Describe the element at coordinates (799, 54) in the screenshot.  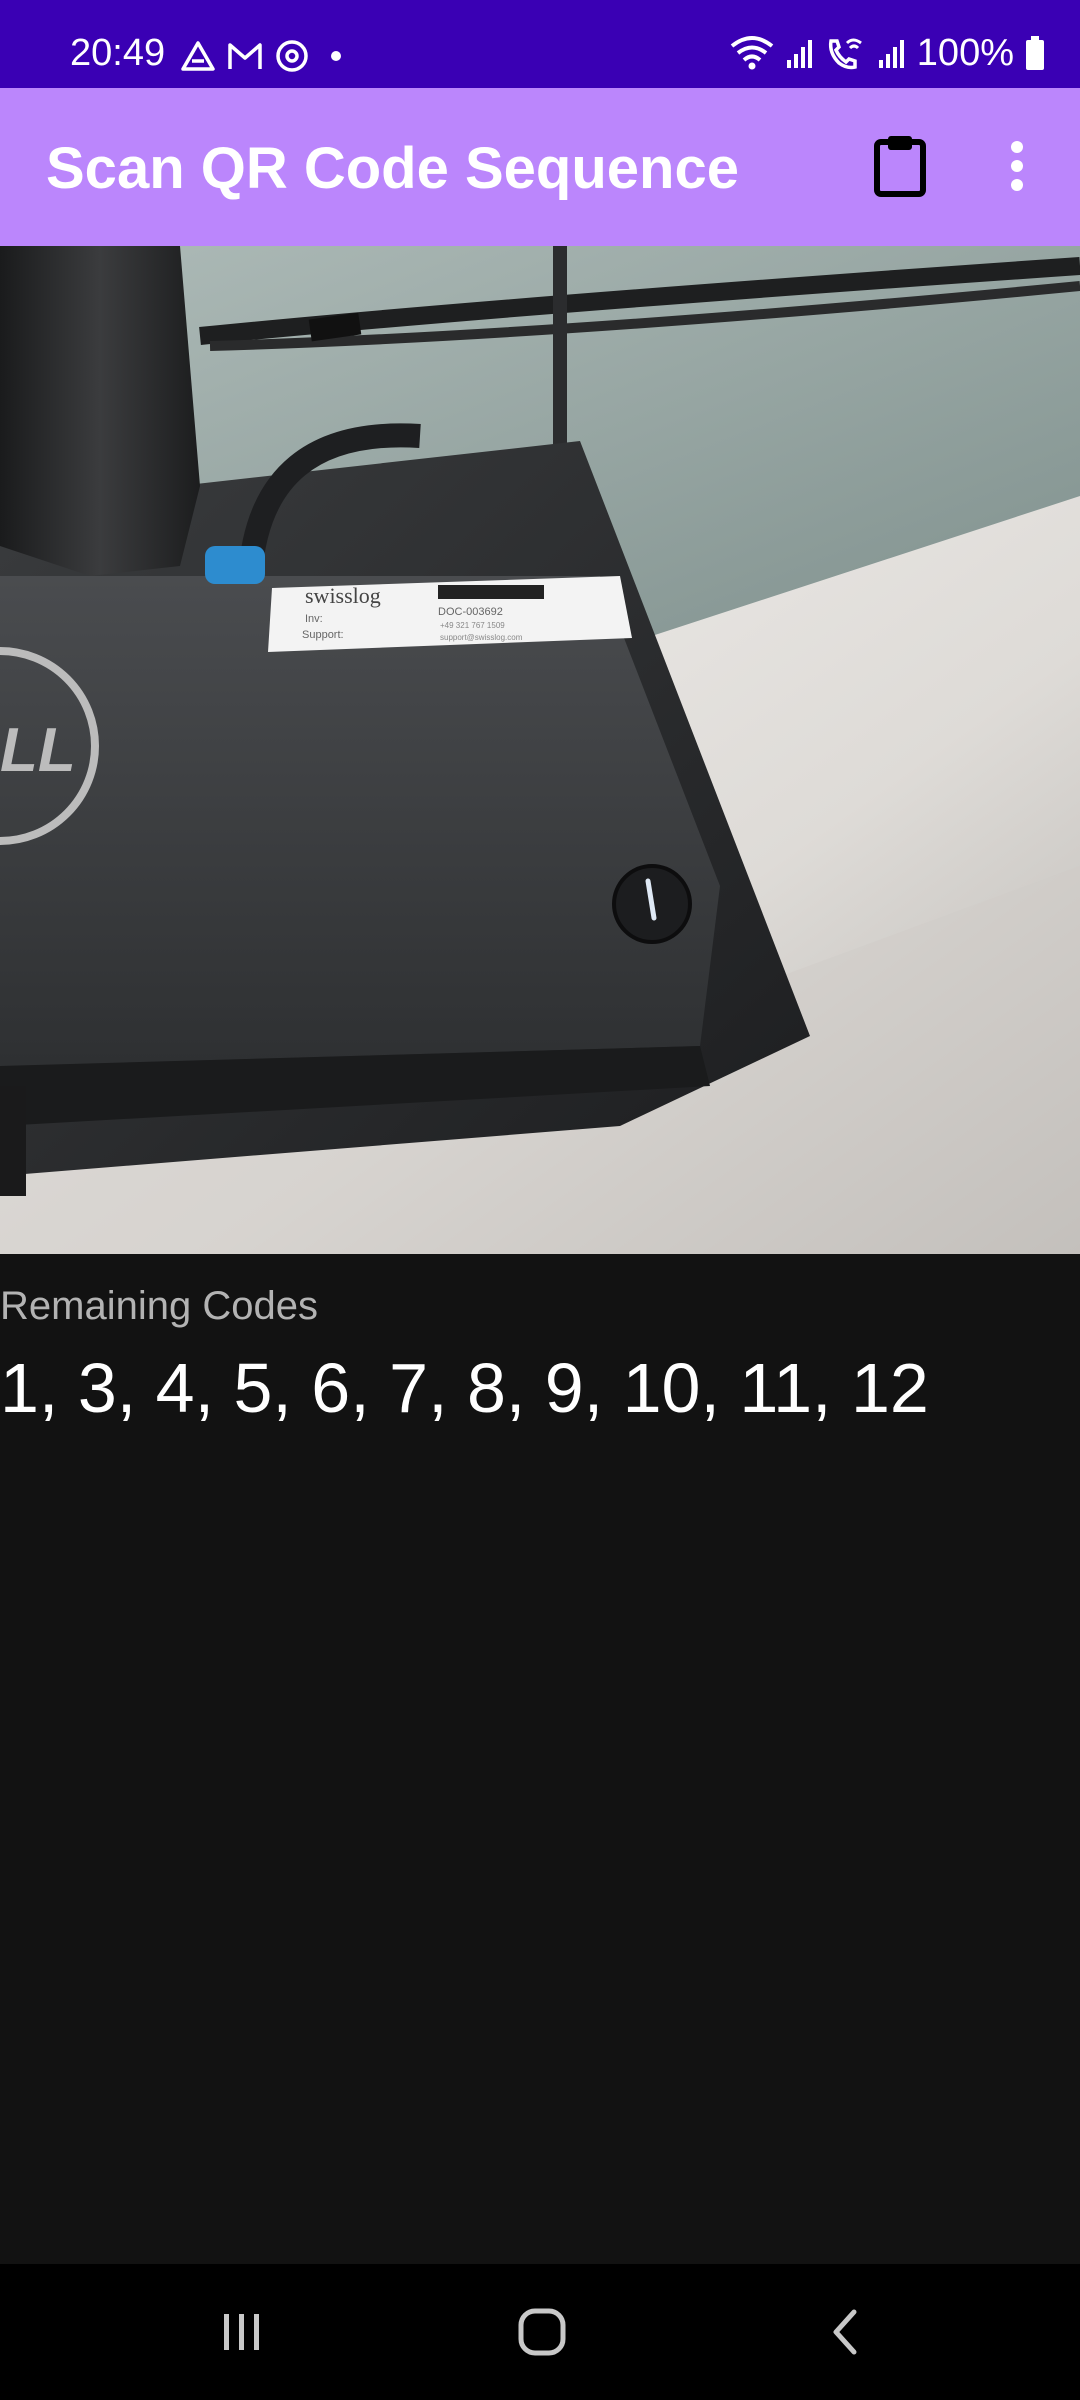
I see `signal-icon` at that location.